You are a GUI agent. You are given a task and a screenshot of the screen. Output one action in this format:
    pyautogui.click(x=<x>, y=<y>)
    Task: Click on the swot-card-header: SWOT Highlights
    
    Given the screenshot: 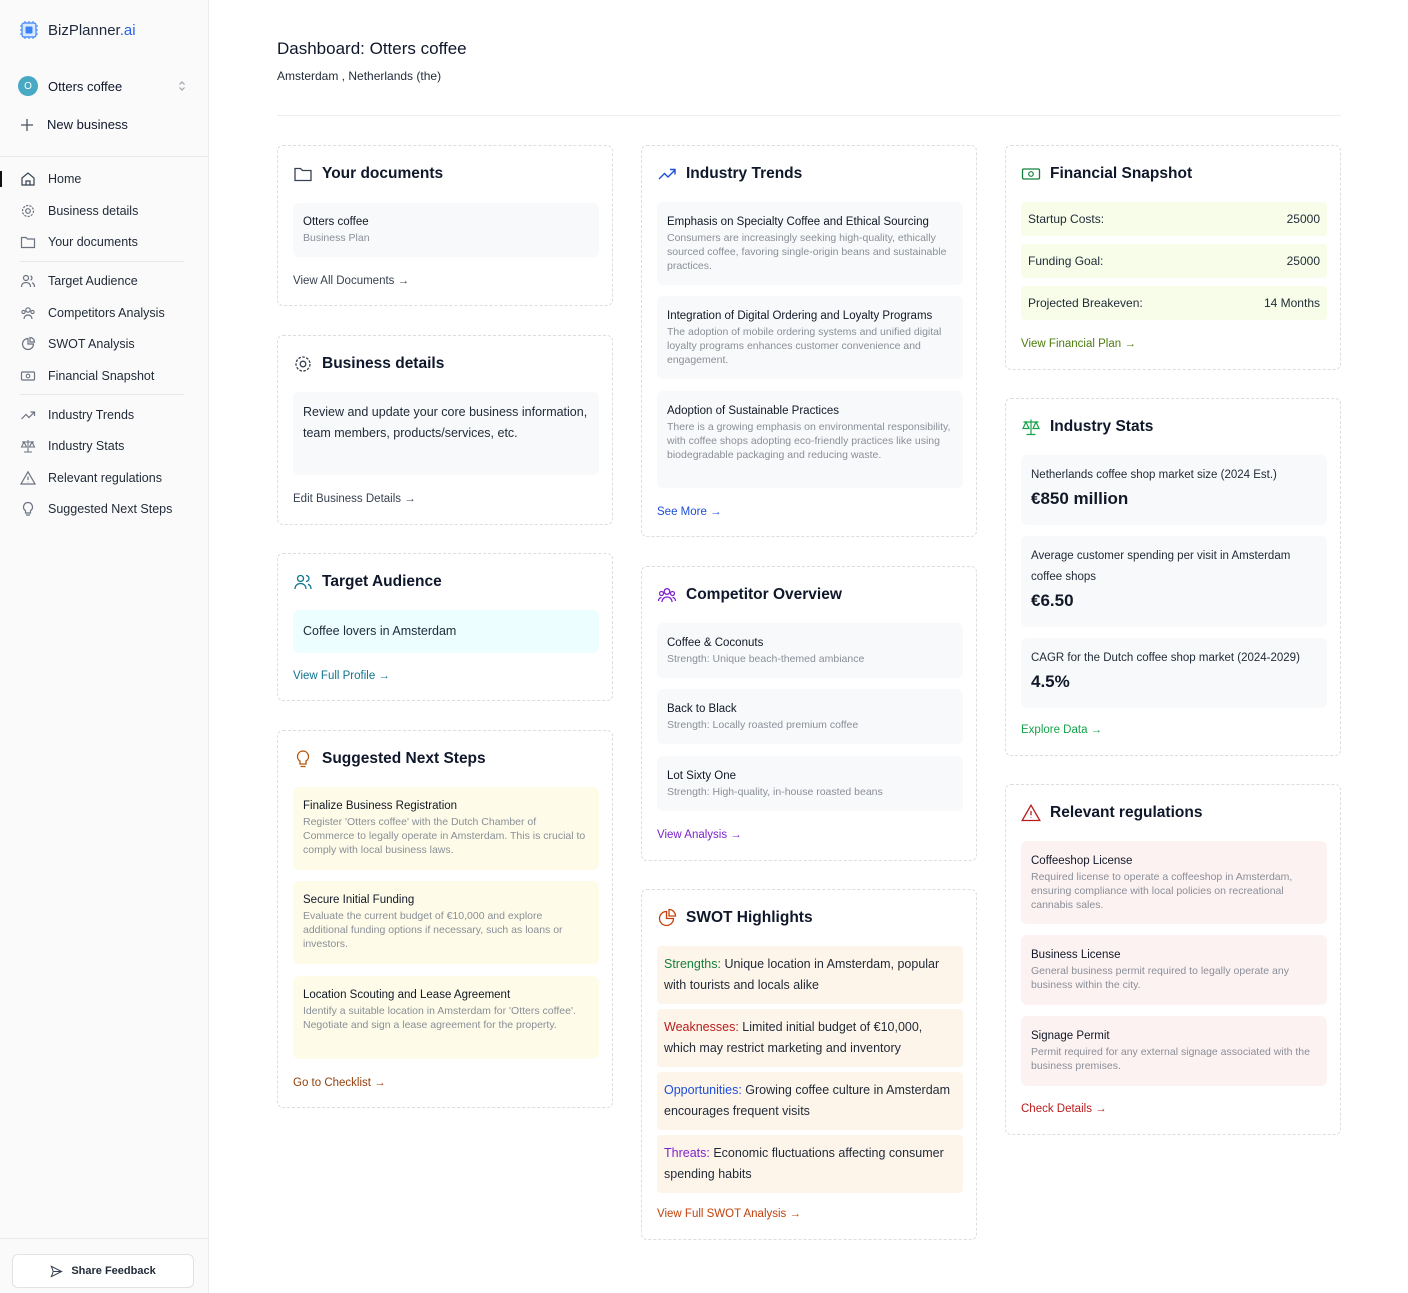 What is the action you would take?
    pyautogui.click(x=735, y=918)
    